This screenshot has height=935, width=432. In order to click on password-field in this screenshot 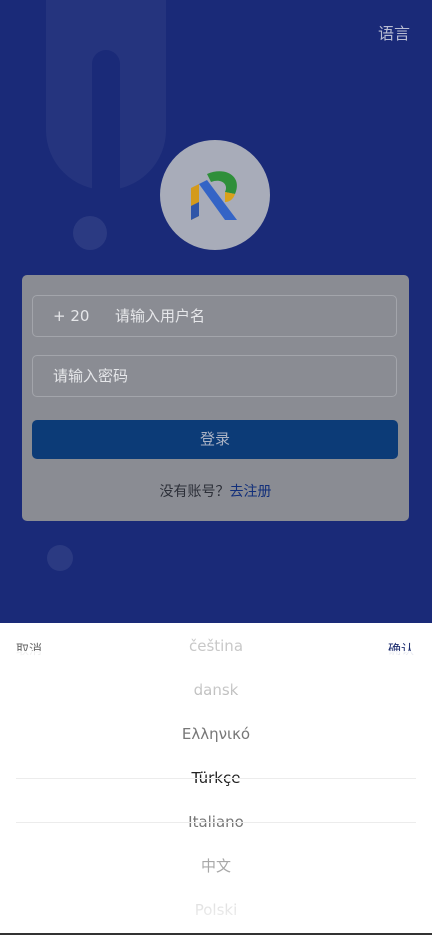, I will do `click(214, 376)`.